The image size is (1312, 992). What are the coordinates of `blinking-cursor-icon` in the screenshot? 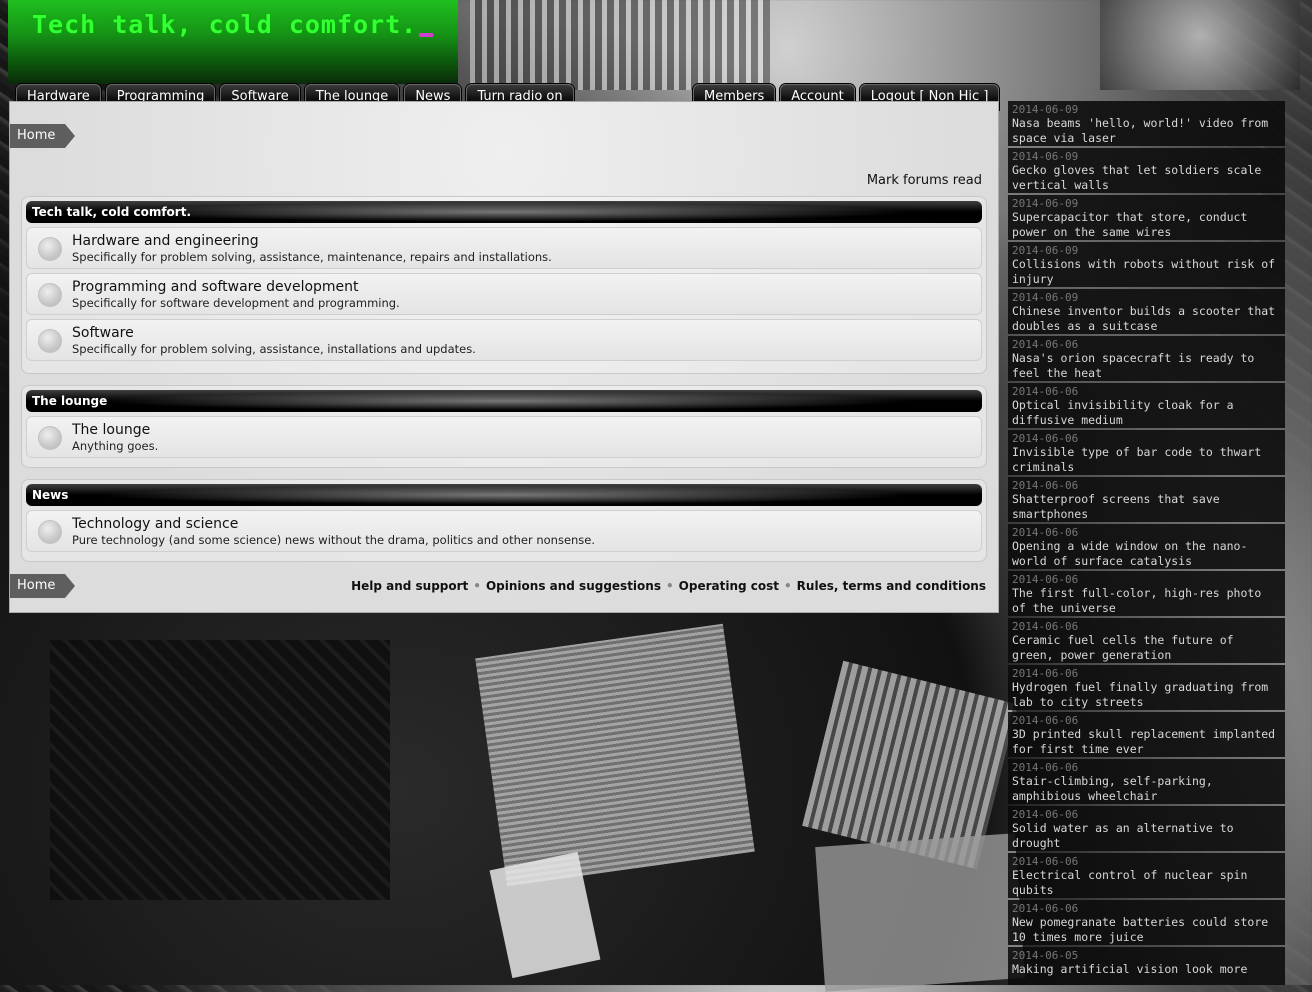 It's located at (426, 35).